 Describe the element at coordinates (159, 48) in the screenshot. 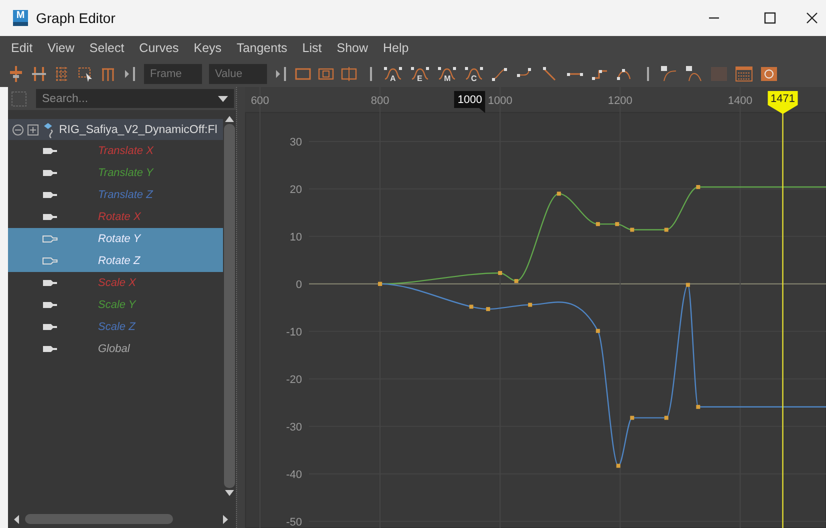

I see `menu-item: Curves` at that location.